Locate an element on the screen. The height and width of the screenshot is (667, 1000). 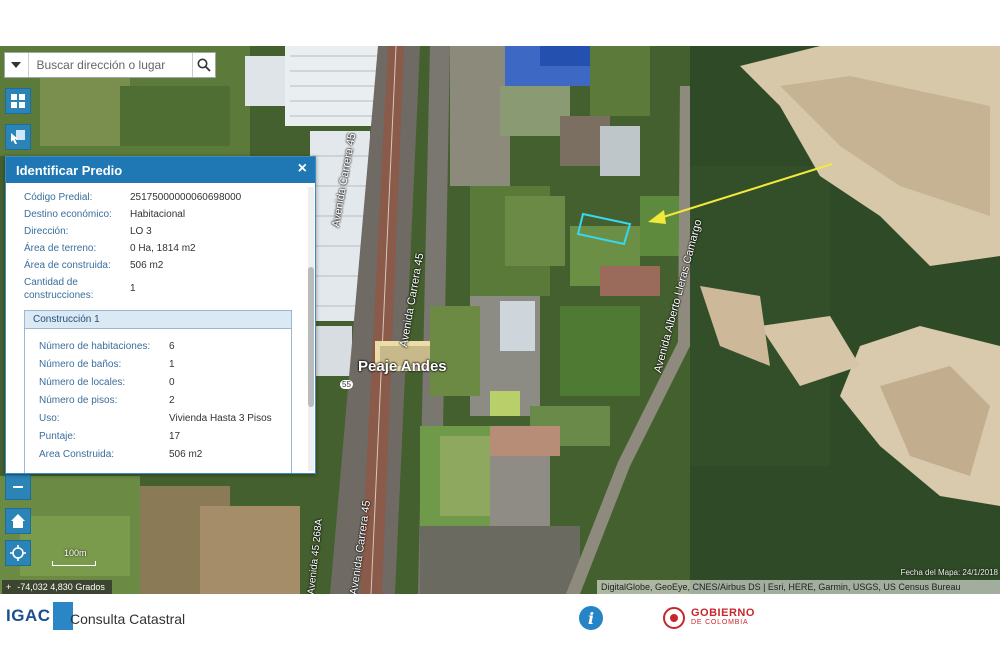
field-label: Código Predial: is located at coordinates (58, 197).